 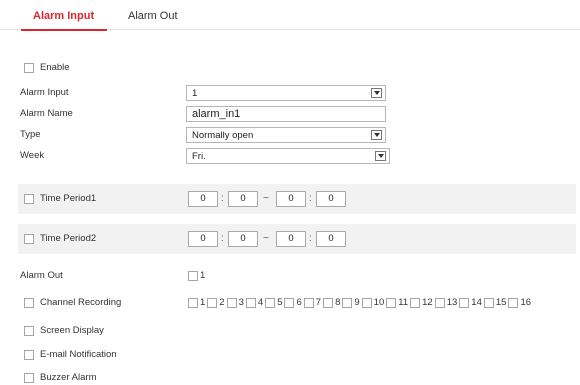 What do you see at coordinates (222, 302) in the screenshot?
I see `channel-2-label: 2` at bounding box center [222, 302].